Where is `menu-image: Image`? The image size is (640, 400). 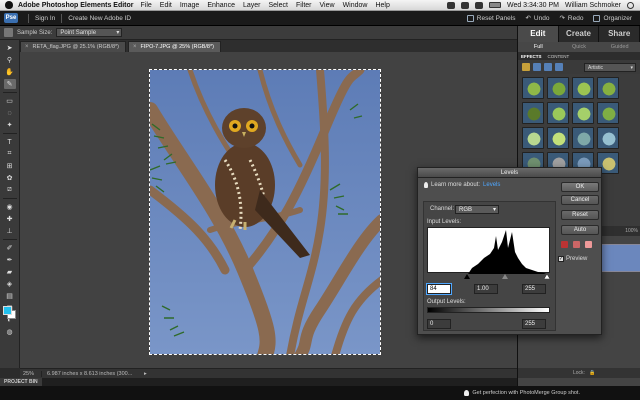
menu-image: Image is located at coordinates (189, 5).